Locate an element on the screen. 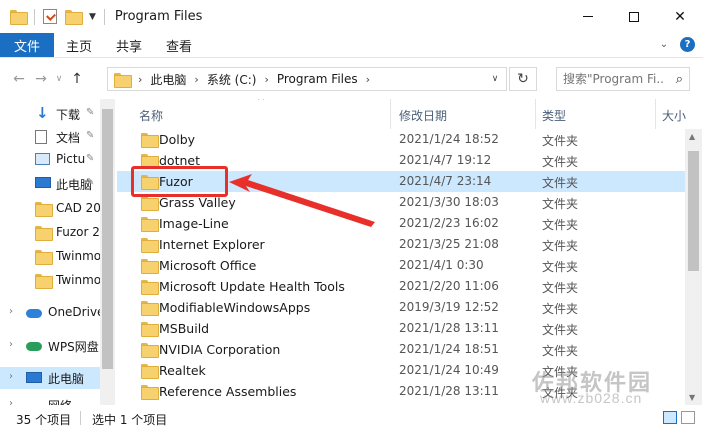  column-size: 大小 is located at coordinates (674, 115).